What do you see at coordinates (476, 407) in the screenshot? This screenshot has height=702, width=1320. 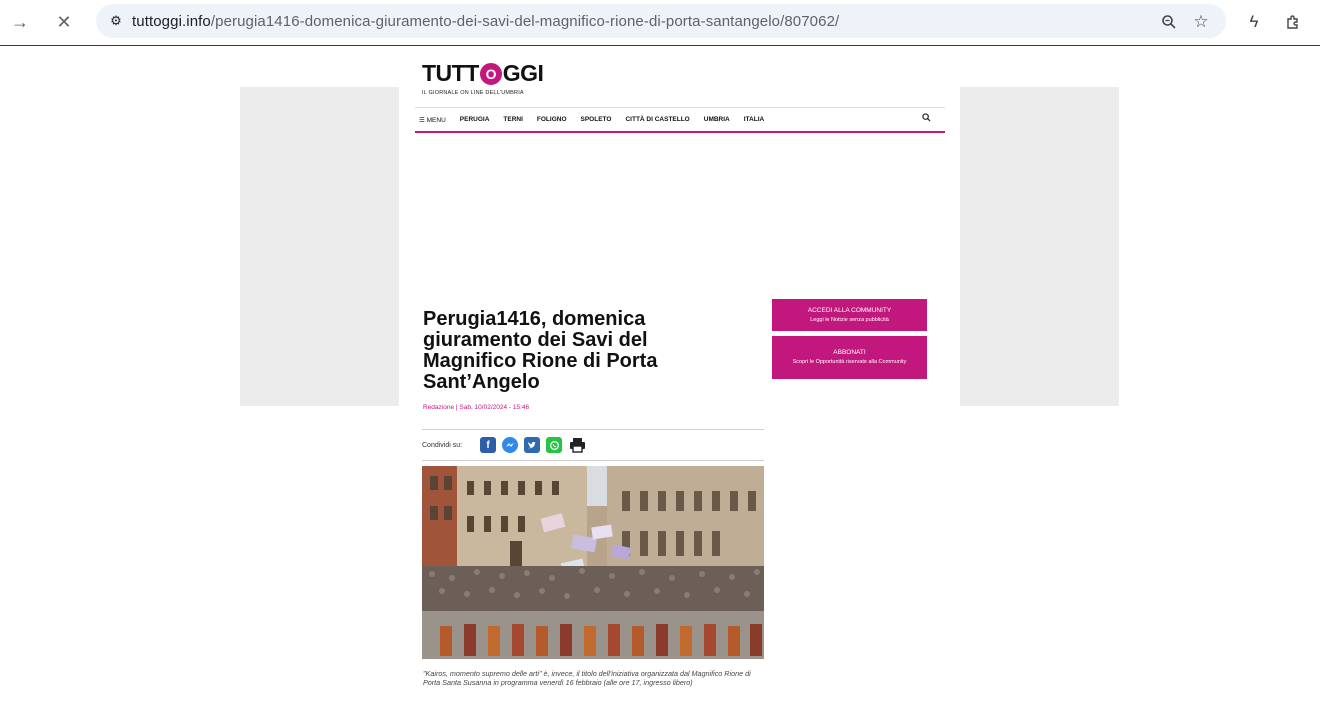 I see `article-byline: Redazione | Sab, 10/02/2024 - 15:46` at bounding box center [476, 407].